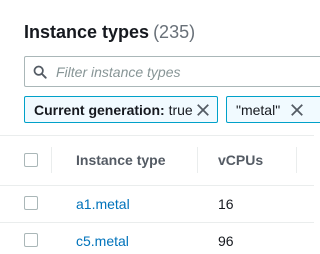  What do you see at coordinates (40, 72) in the screenshot?
I see `search-icon` at bounding box center [40, 72].